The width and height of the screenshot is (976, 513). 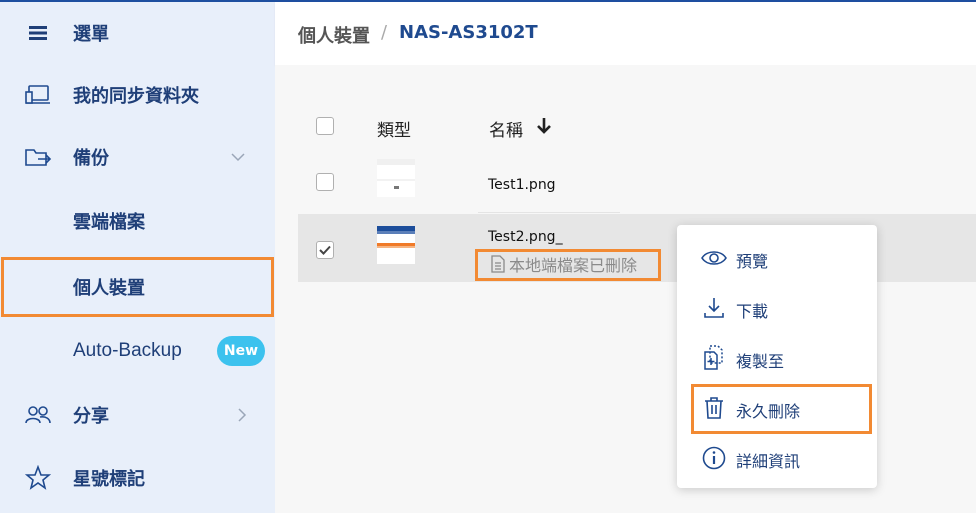 I want to click on file-name: Test2.png_, so click(x=525, y=237).